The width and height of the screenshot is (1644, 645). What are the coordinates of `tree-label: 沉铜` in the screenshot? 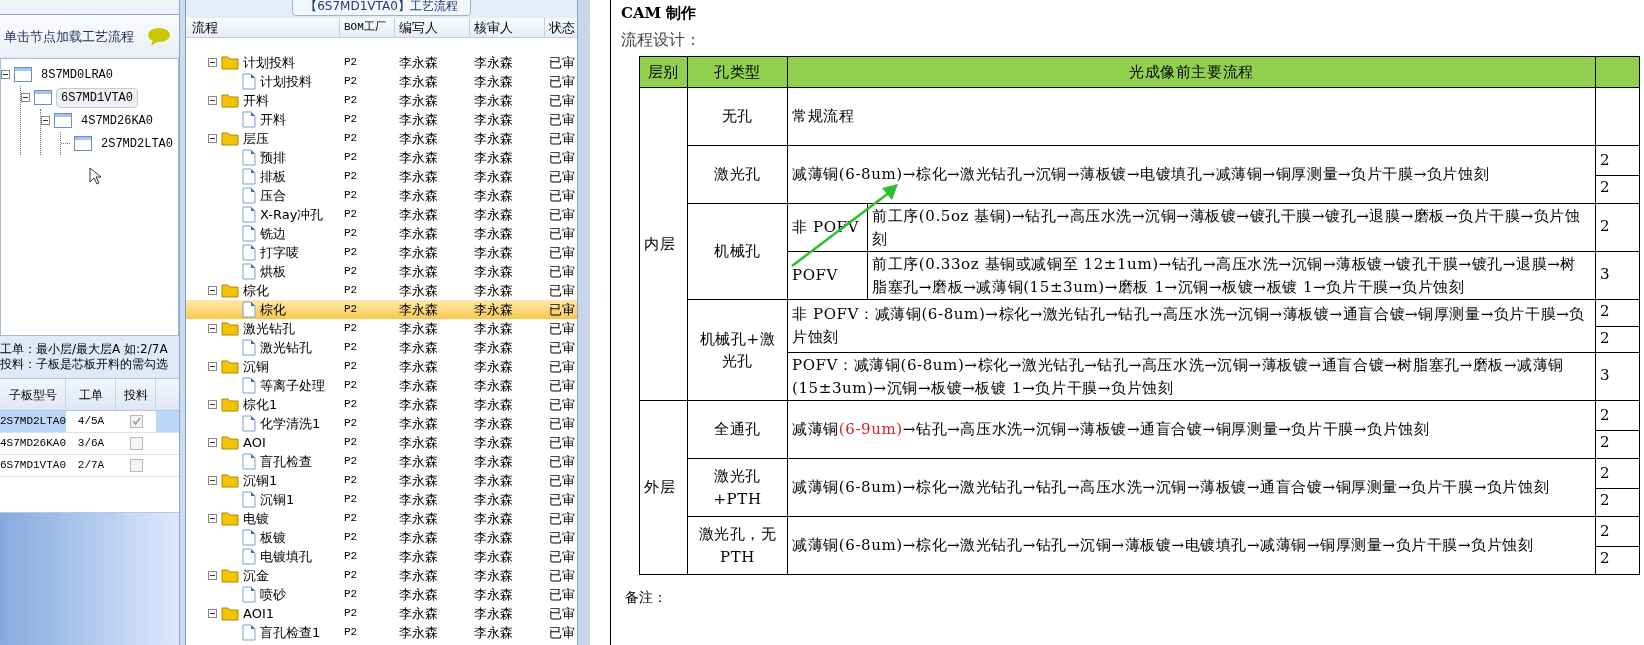 It's located at (256, 366).